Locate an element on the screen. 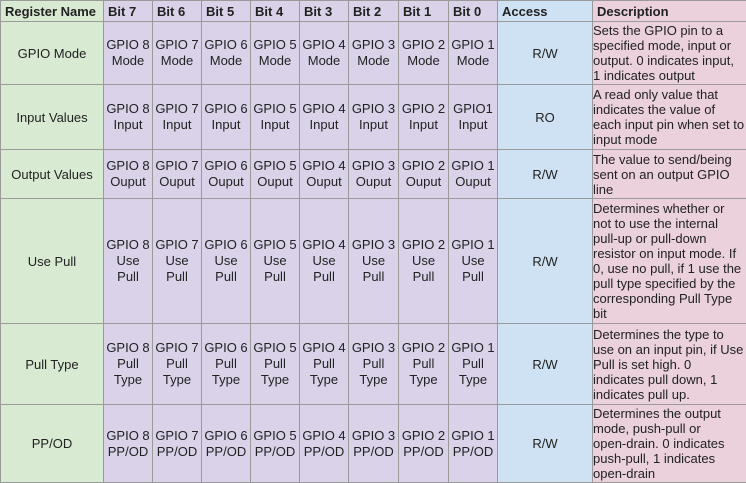 The width and height of the screenshot is (746, 483). bit-cell: GPIO 8 PP/OD is located at coordinates (128, 443).